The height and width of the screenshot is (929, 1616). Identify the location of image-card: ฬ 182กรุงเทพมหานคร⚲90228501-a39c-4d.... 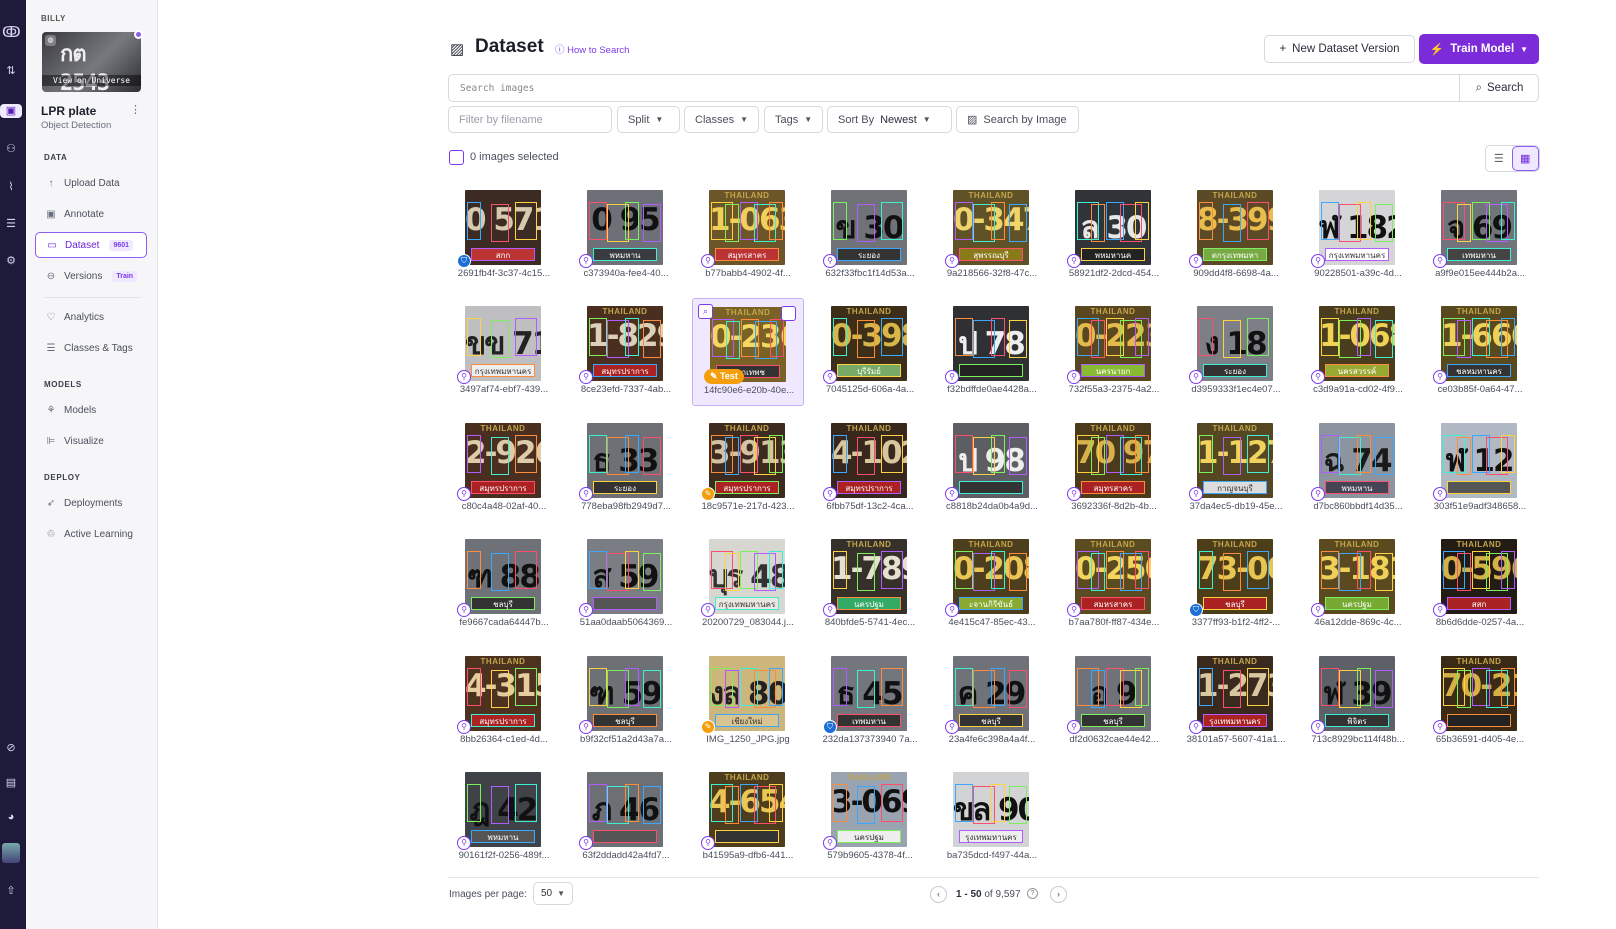
(1358, 236).